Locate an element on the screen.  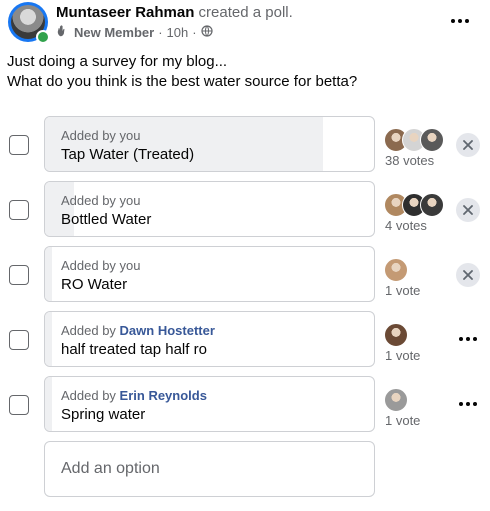
added-by-name: Erin Reynolds is located at coordinates (163, 395).